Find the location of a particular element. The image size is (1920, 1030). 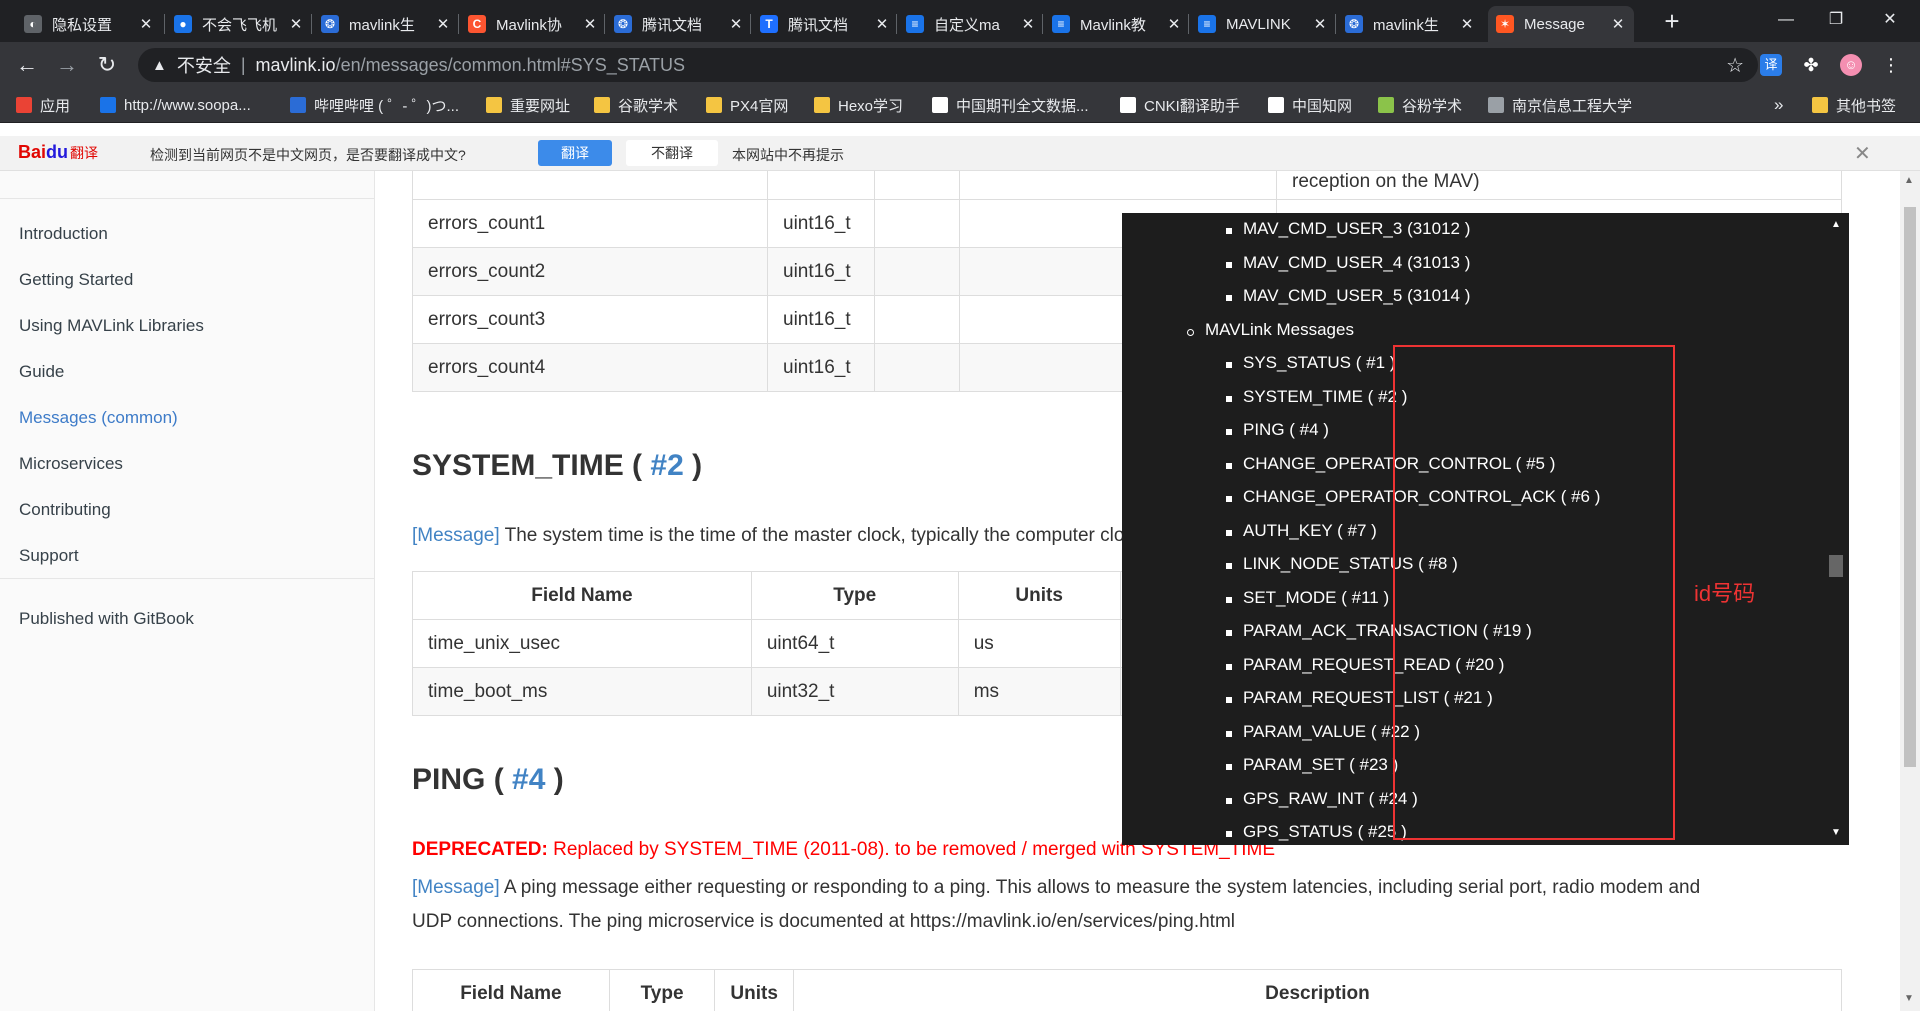

link-icon is located at coordinates (108, 105).